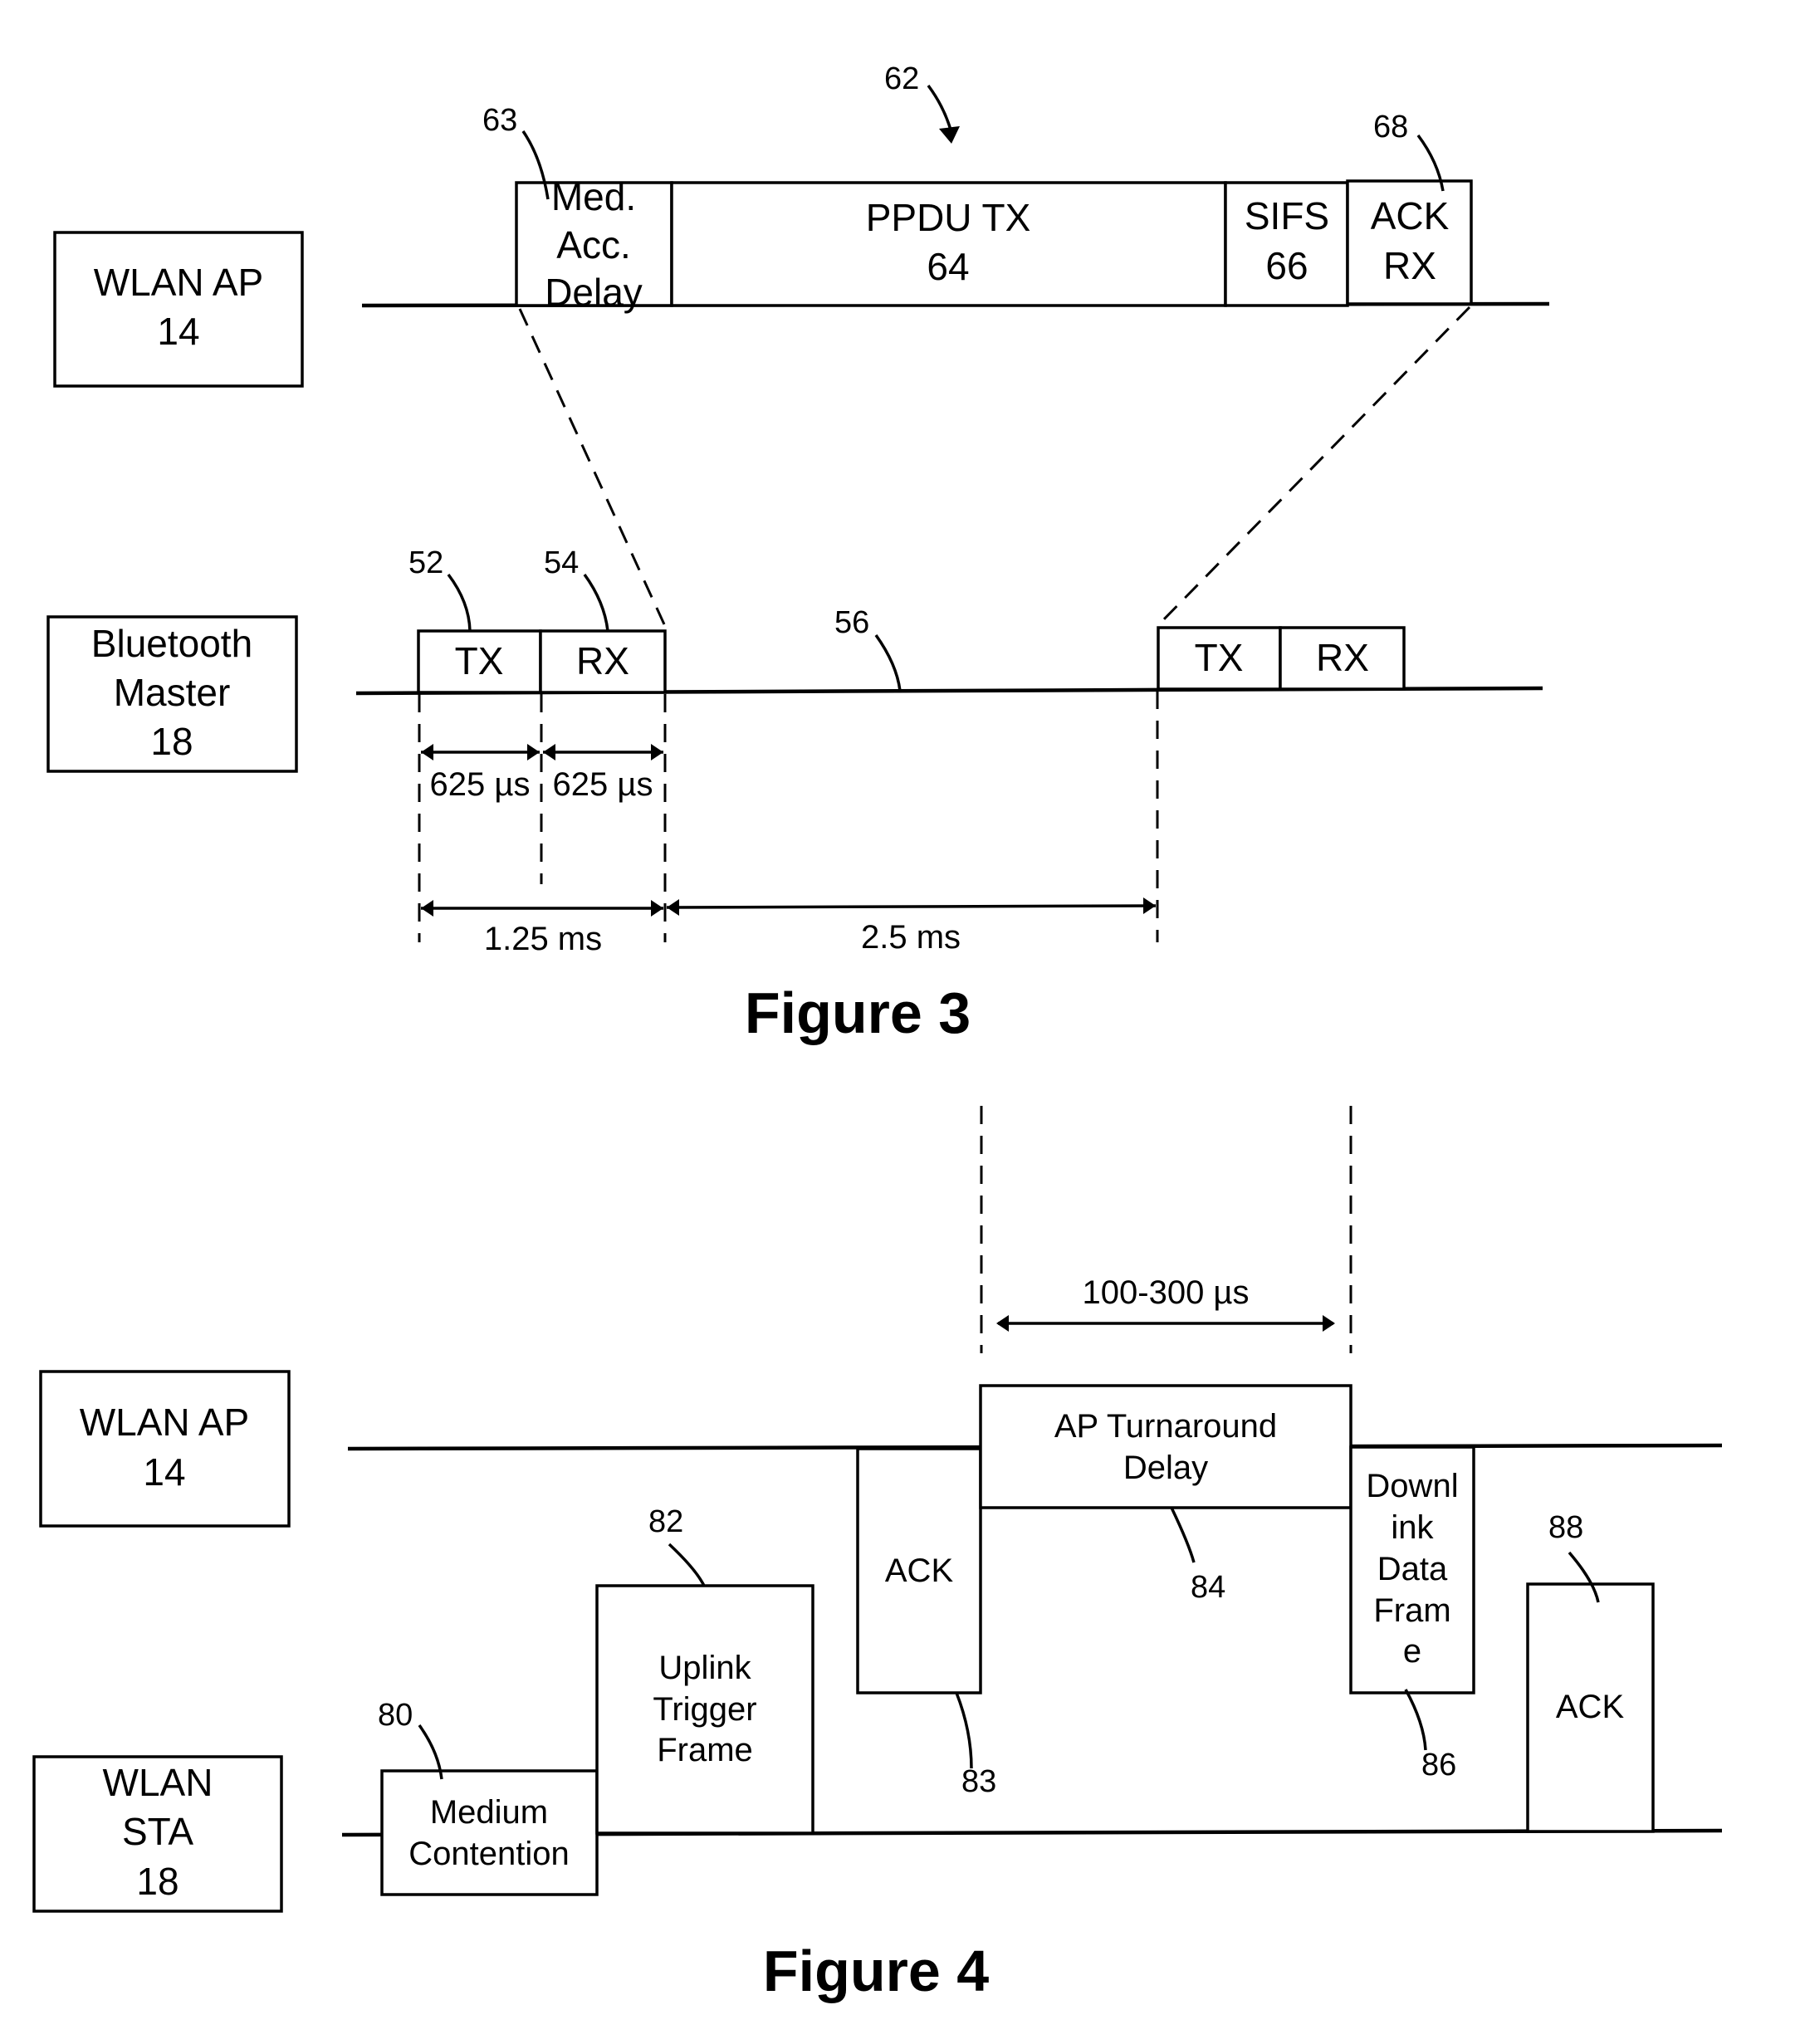 The height and width of the screenshot is (2044, 1800). I want to click on turnaround-duration-label: 100-300 µs, so click(1166, 1292).